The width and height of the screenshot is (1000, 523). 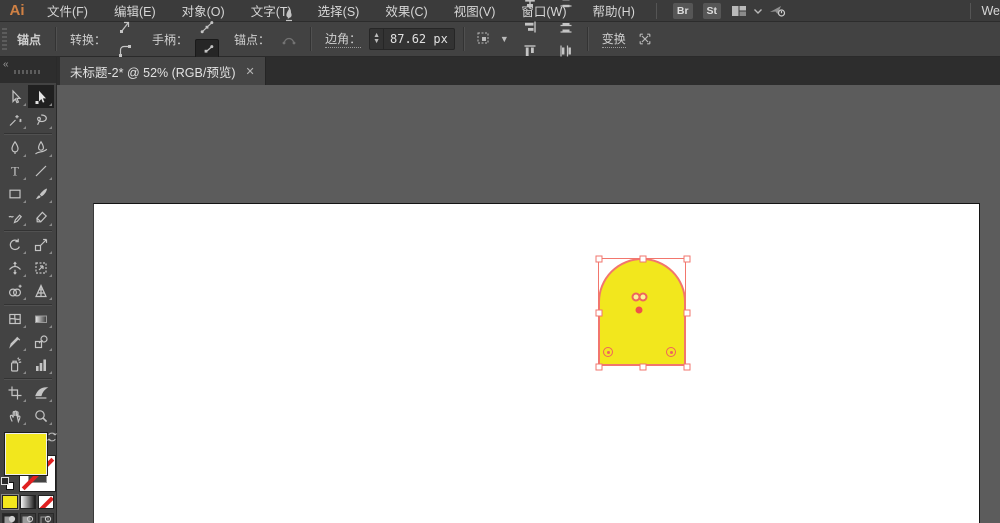 I want to click on context-panel-label: 锚点, so click(x=29, y=39).